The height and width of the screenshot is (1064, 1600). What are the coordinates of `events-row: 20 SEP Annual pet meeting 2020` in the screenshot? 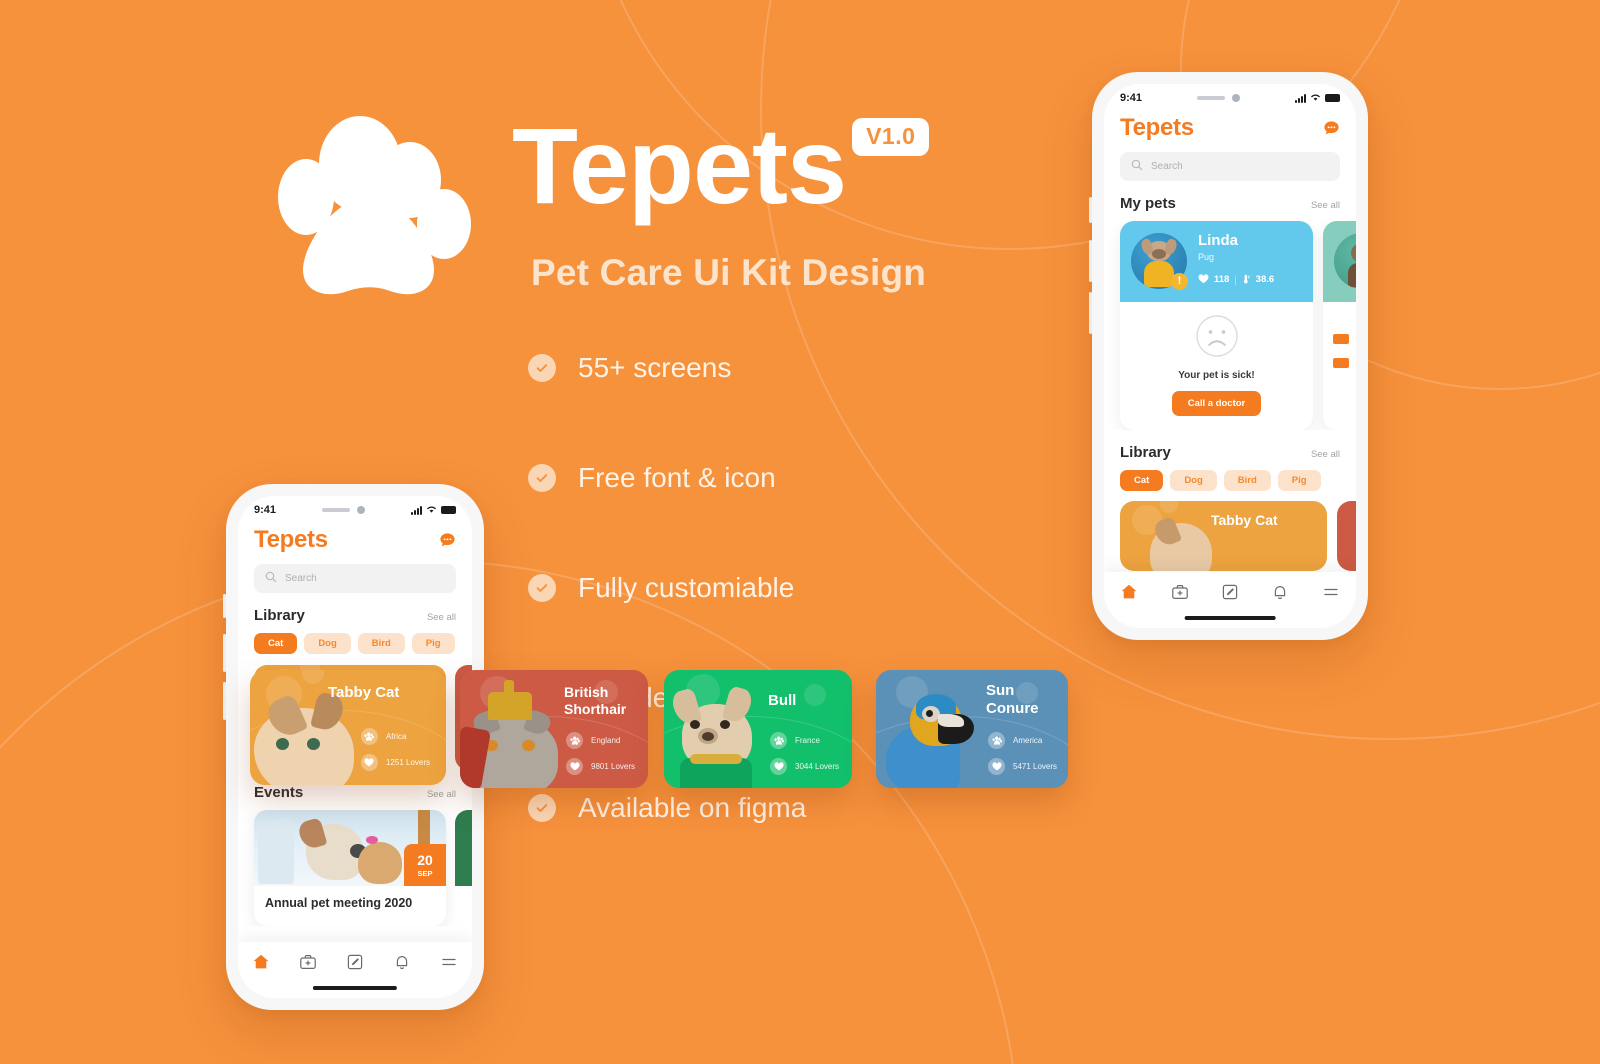 It's located at (355, 868).